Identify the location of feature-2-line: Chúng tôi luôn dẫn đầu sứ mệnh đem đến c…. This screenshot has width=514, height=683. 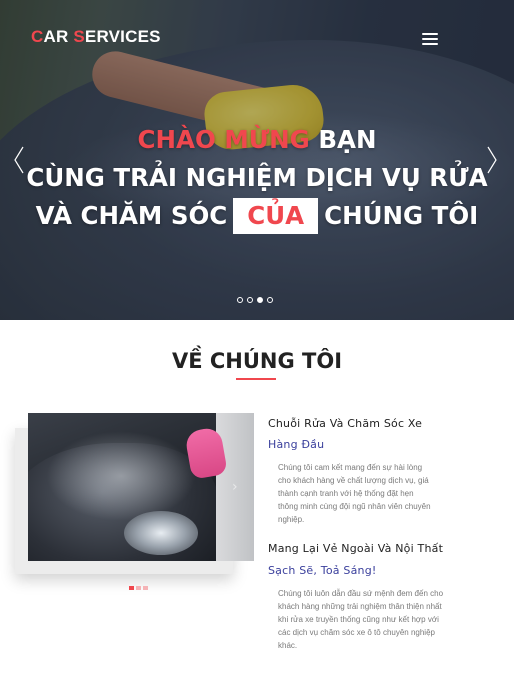
(361, 593).